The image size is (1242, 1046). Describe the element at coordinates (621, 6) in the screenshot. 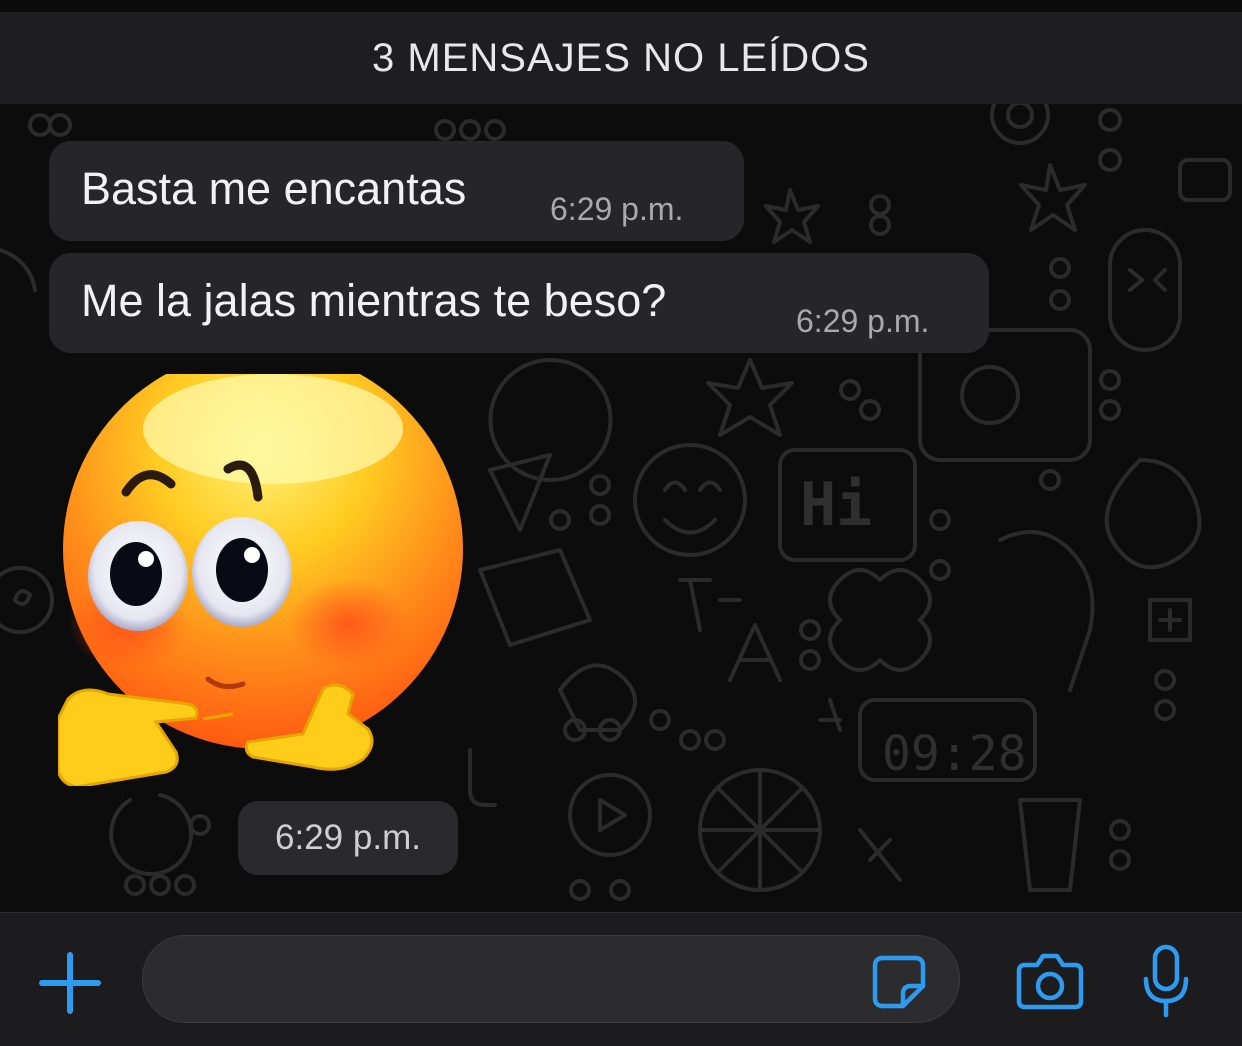

I see `status-strip` at that location.